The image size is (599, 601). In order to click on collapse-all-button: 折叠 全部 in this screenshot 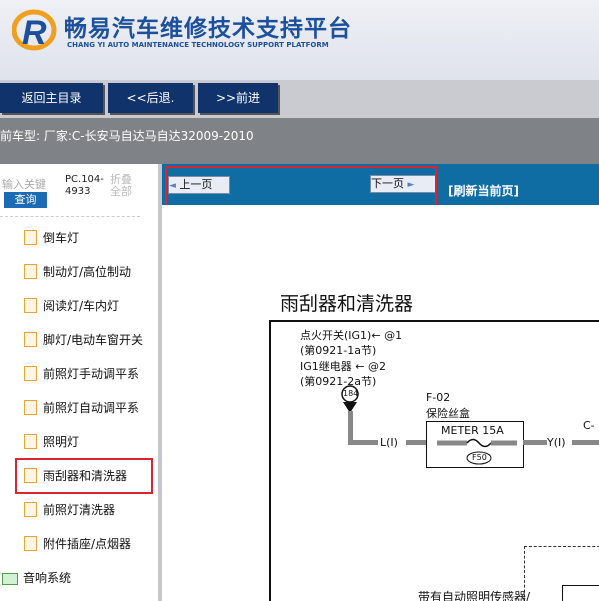, I will do `click(121, 186)`.